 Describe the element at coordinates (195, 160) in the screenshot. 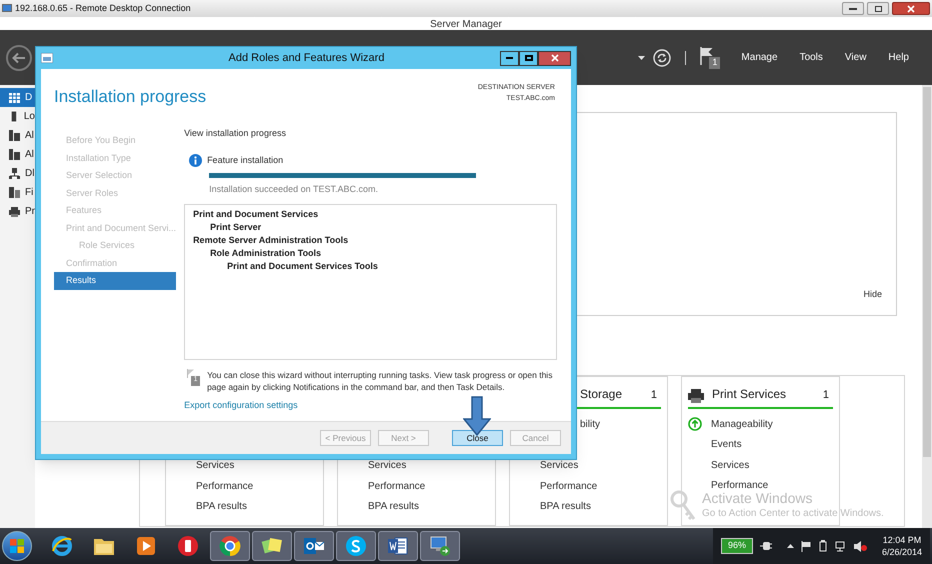

I see `info-icon` at that location.